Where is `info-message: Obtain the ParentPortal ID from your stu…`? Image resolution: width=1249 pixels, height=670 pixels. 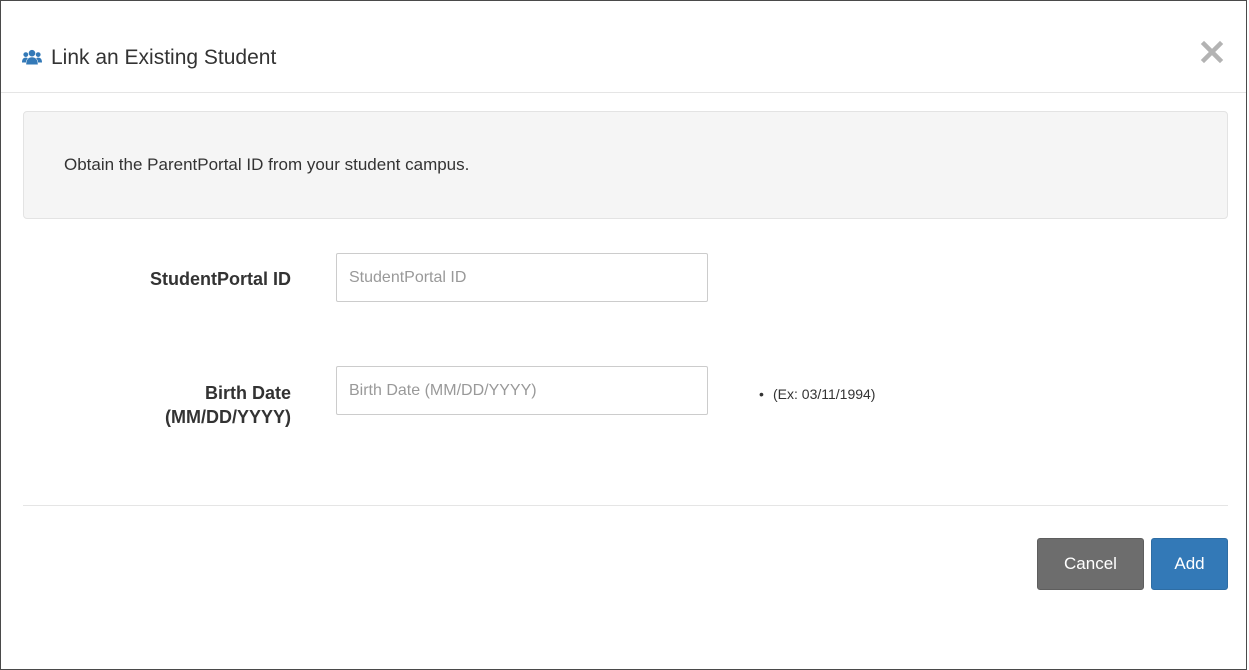
info-message: Obtain the ParentPortal ID from your stu… is located at coordinates (267, 164).